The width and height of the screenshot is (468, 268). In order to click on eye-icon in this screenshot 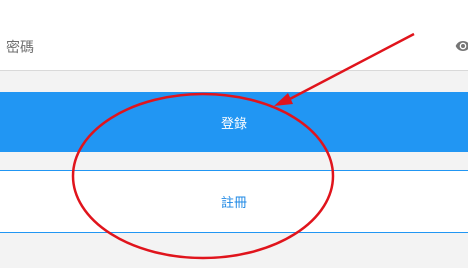, I will do `click(461, 46)`.